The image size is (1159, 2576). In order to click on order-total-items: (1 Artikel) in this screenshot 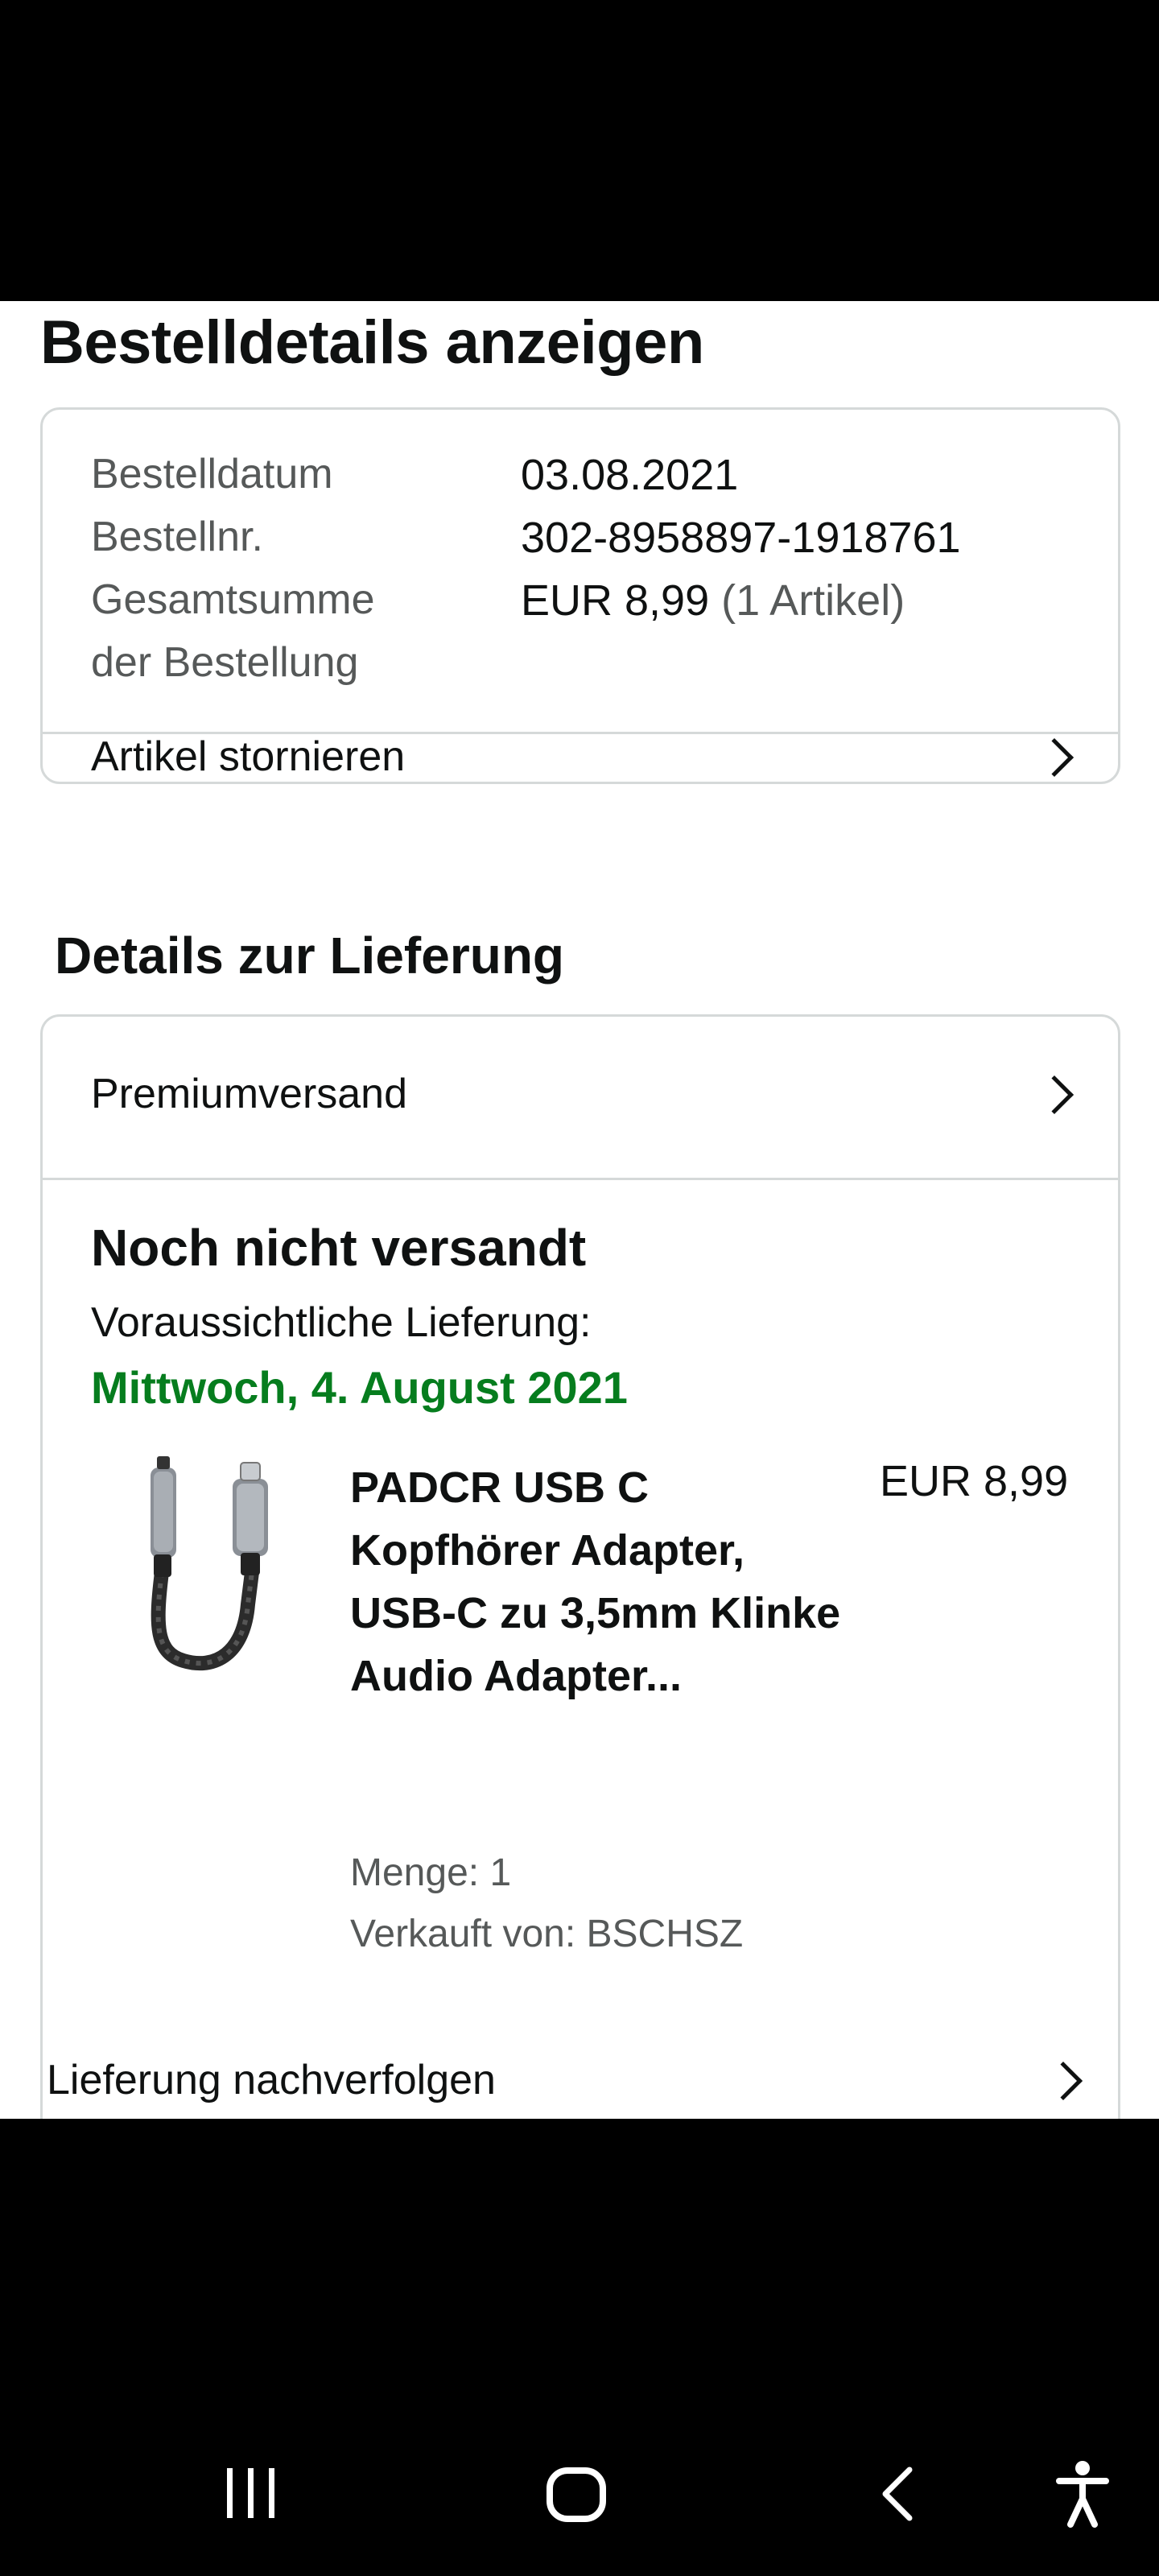, I will do `click(813, 600)`.